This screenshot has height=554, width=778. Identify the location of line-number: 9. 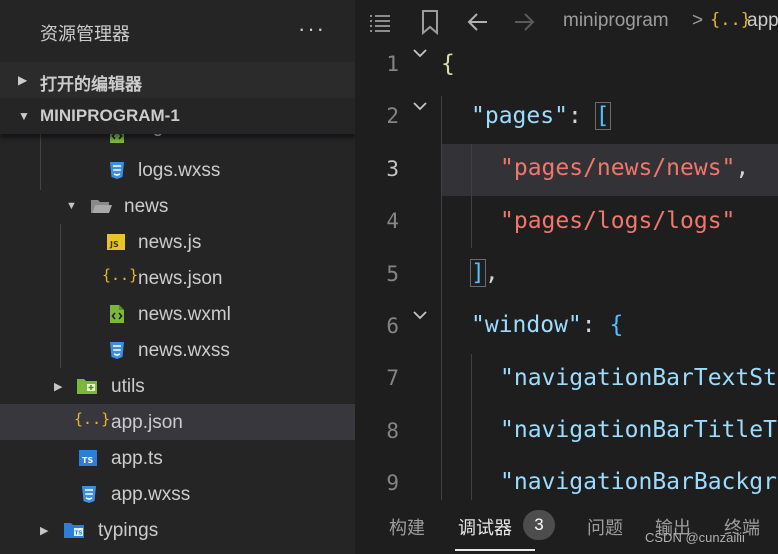
(392, 483).